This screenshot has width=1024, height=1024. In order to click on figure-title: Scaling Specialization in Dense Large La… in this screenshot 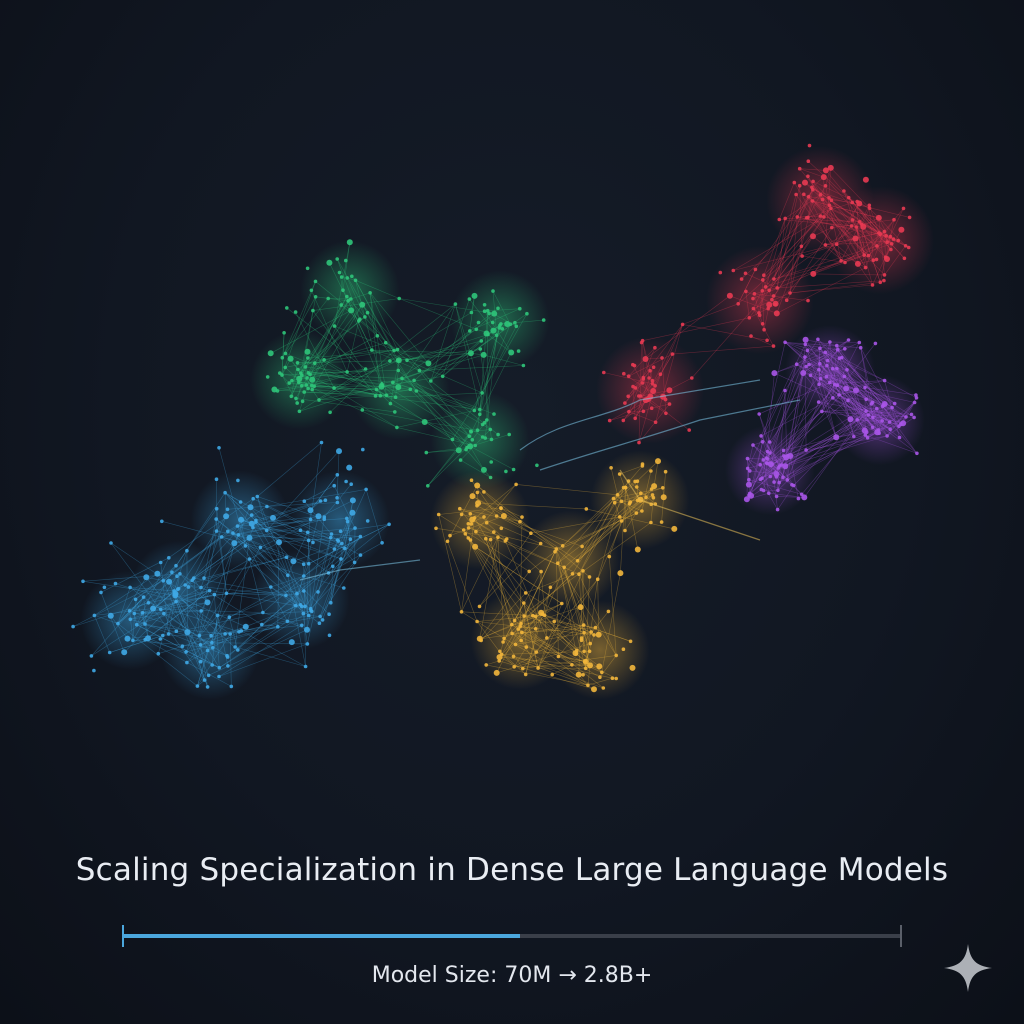, I will do `click(512, 870)`.